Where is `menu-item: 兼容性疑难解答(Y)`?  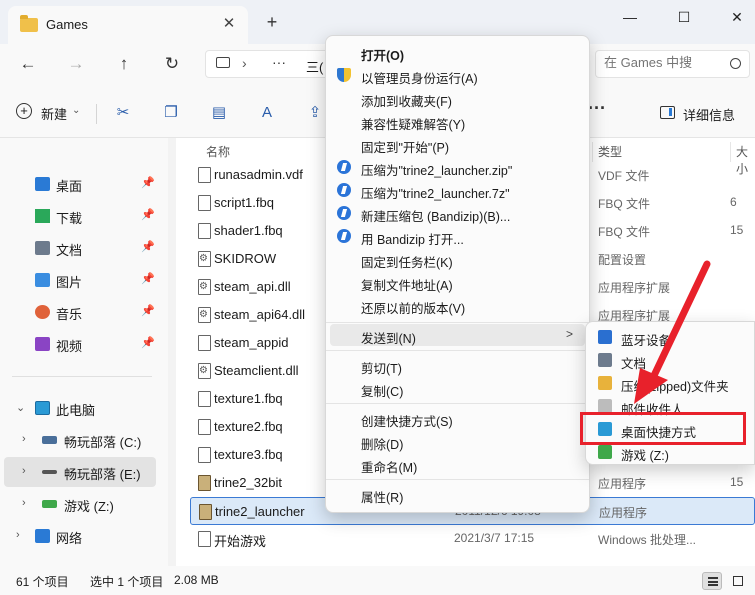 menu-item: 兼容性疑难解答(Y) is located at coordinates (457, 121).